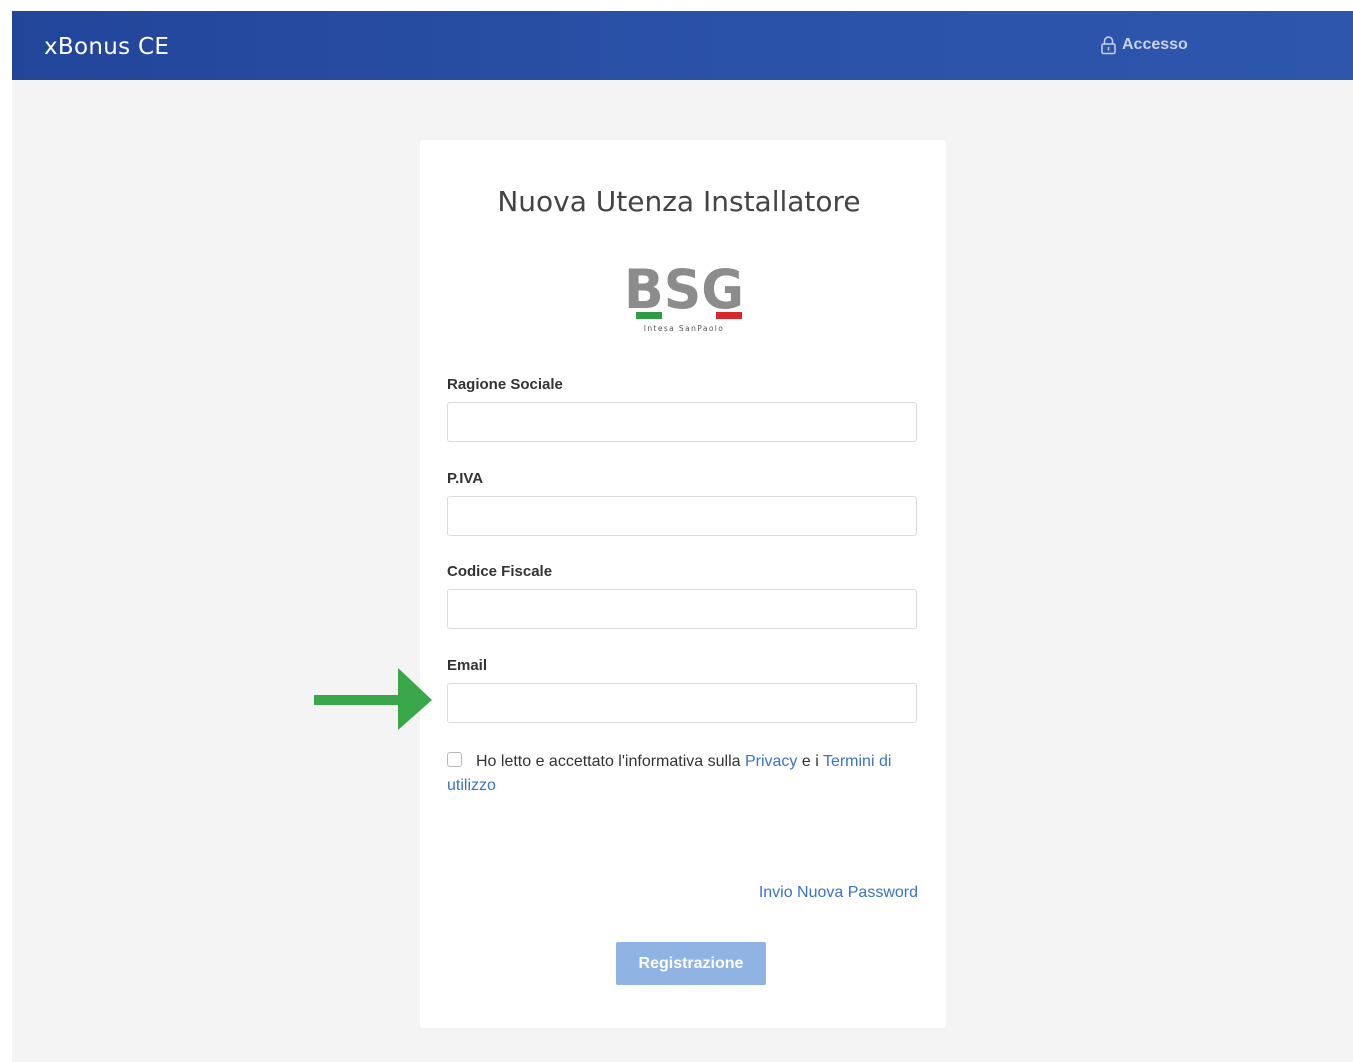 The image size is (1353, 1062). Describe the element at coordinates (373, 699) in the screenshot. I see `annotation-arrow-icon` at that location.